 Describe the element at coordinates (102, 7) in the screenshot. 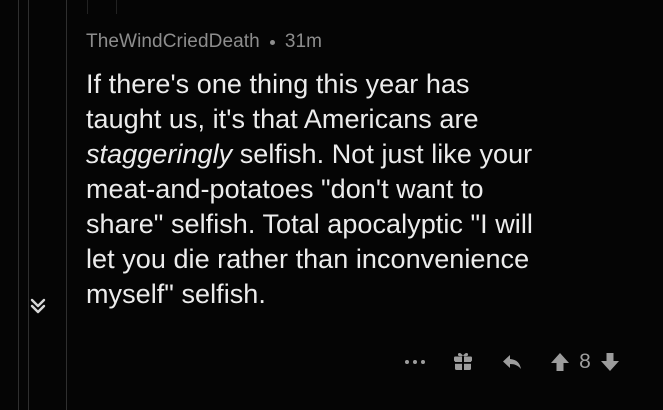

I see `parent-thread-connector` at that location.